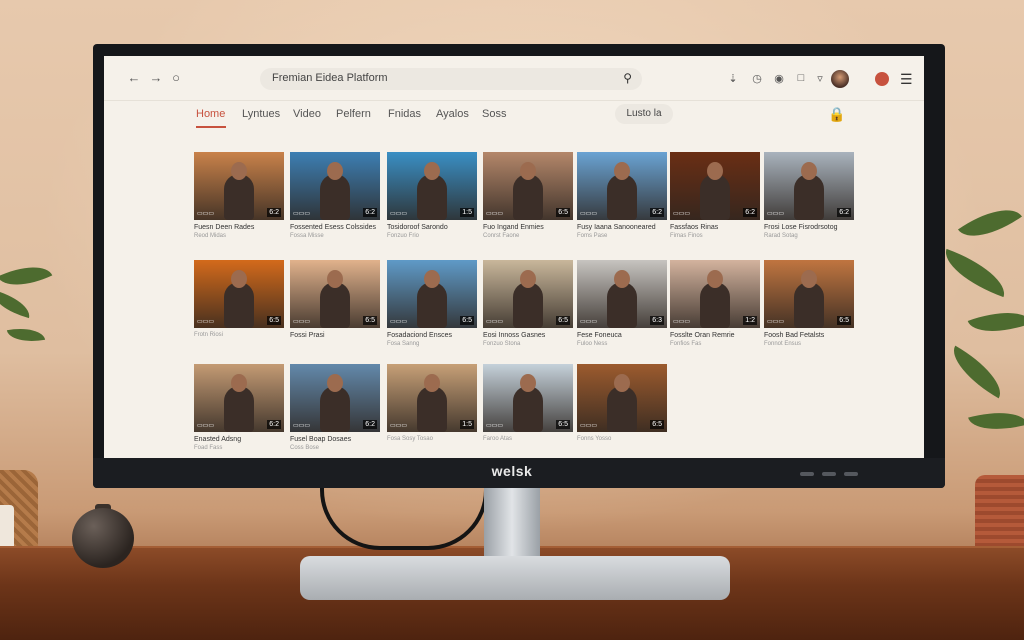  I want to click on video-card: ▭▭▭ 6:2 Fusel Boap Dosaes Coss Bose, so click(335, 407).